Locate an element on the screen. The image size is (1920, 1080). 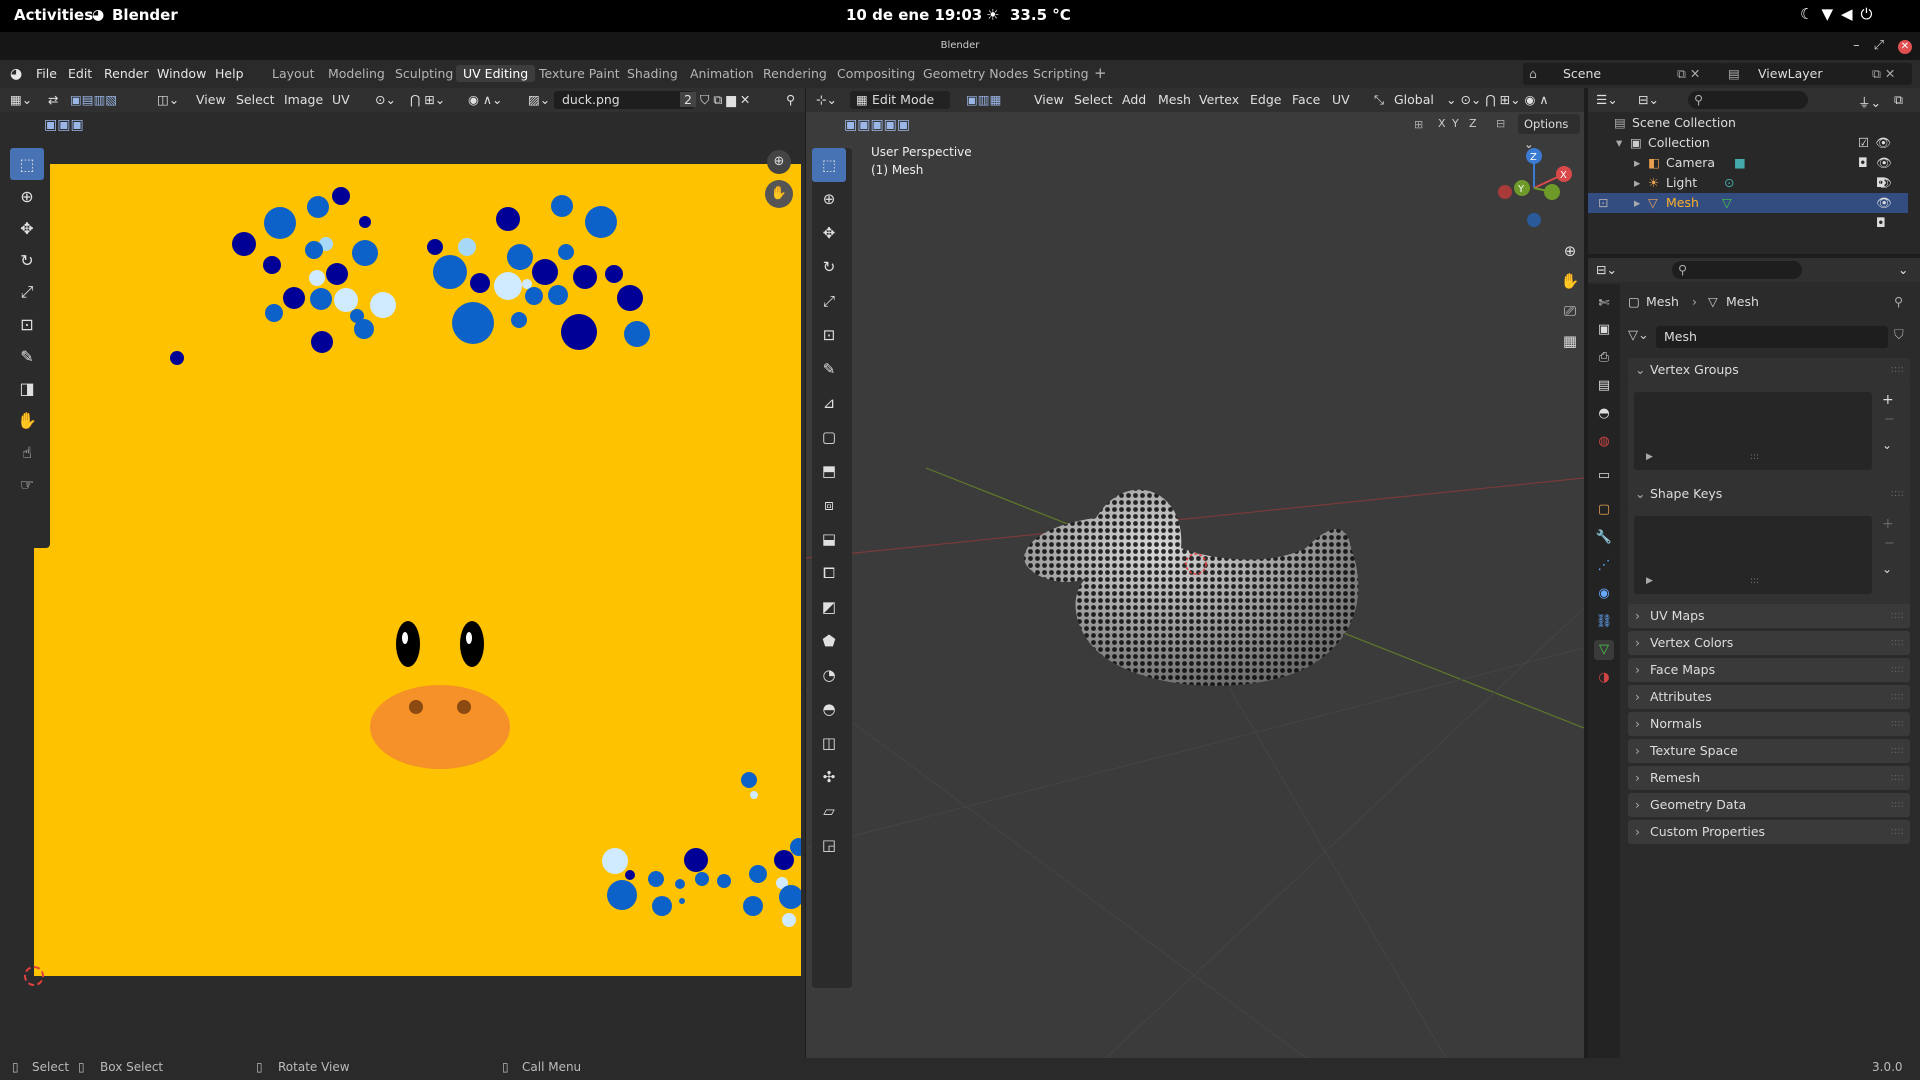
panel-normals: › Normals:::: is located at coordinates (1769, 724).